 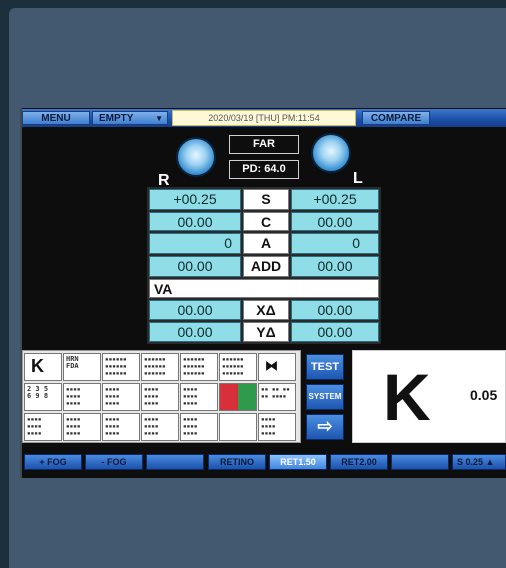 I want to click on chevron-down-icon: ▼, so click(x=159, y=118).